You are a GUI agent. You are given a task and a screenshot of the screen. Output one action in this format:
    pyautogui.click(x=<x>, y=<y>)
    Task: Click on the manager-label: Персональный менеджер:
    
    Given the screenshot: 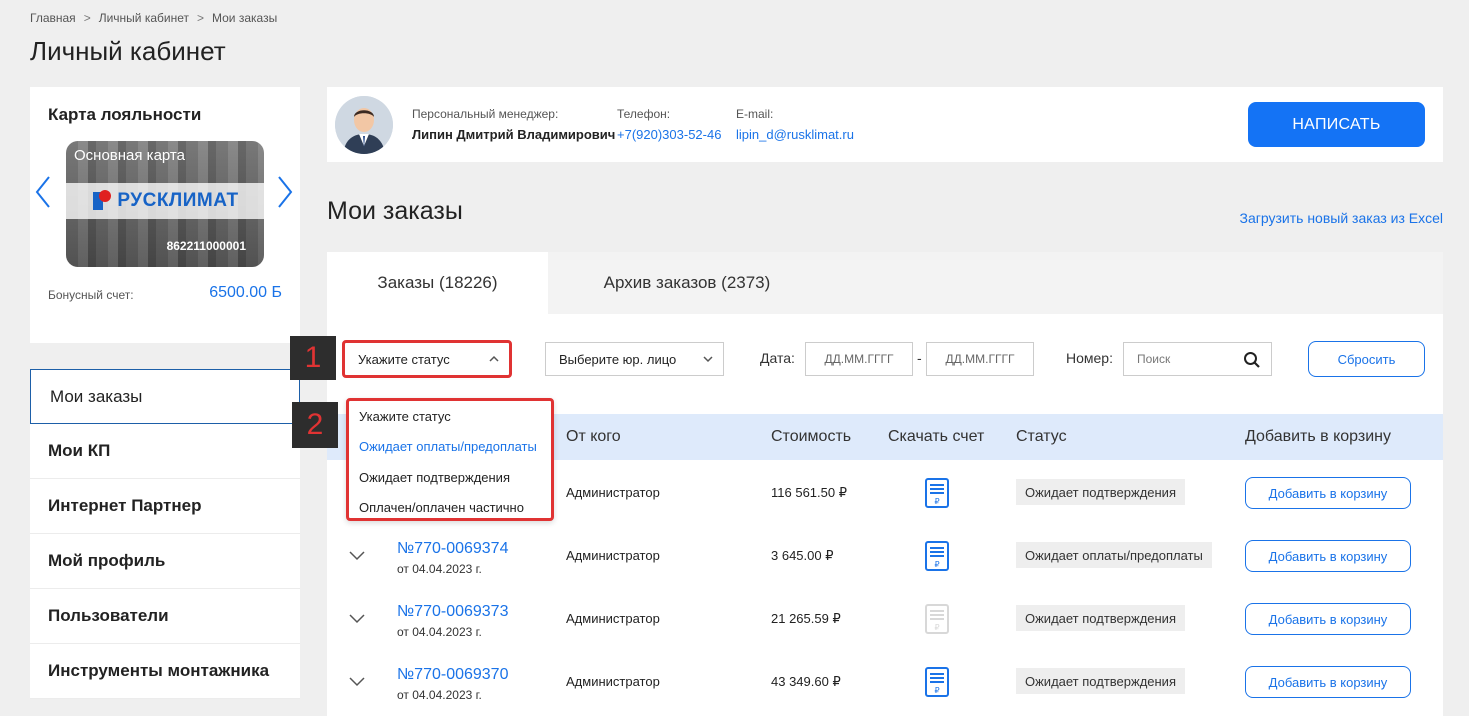 What is the action you would take?
    pyautogui.click(x=485, y=114)
    